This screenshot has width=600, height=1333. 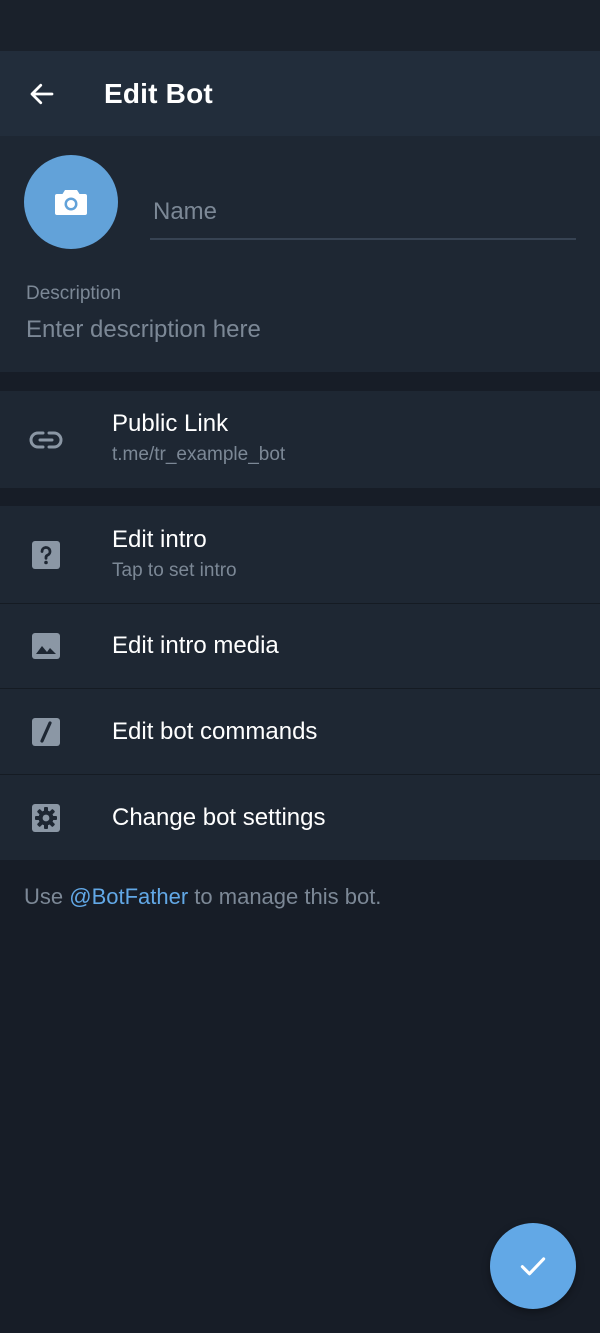 What do you see at coordinates (128, 896) in the screenshot?
I see `botfather-link: @BotFather` at bounding box center [128, 896].